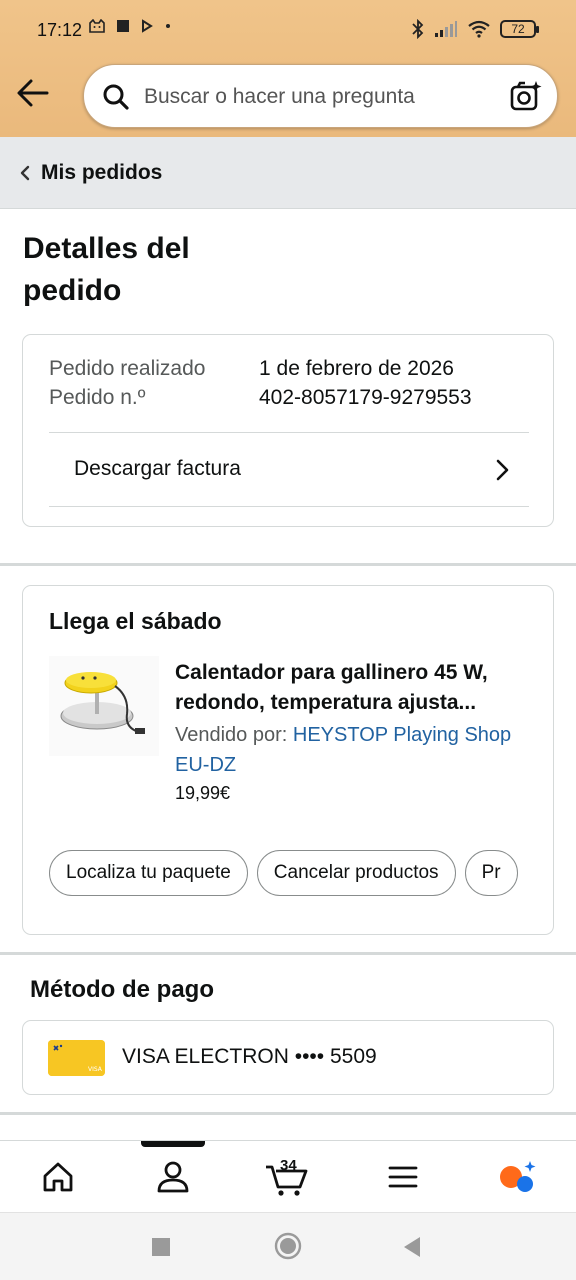 The width and height of the screenshot is (576, 1280). I want to click on breadcrumb: Mis pedidos, so click(288, 173).